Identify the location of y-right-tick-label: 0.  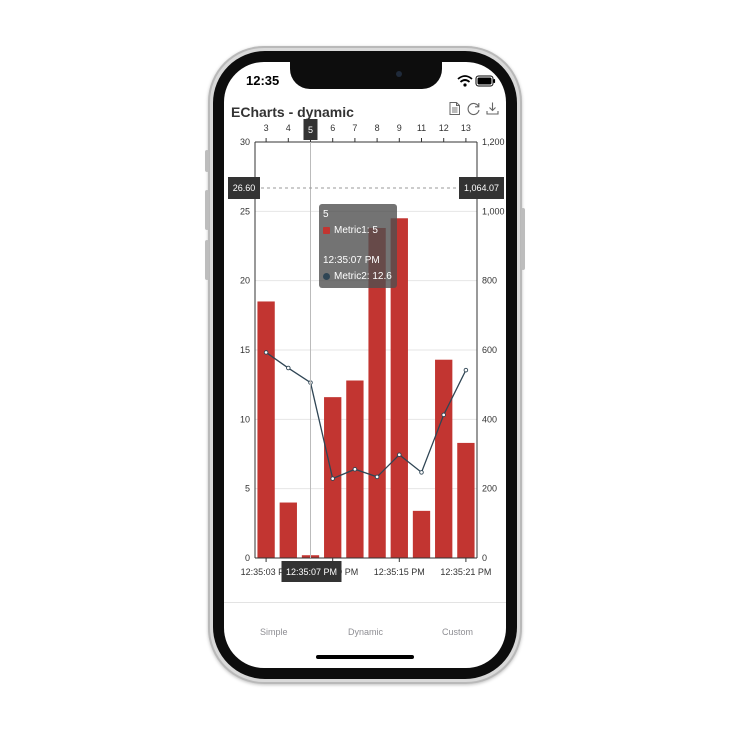
(484, 558).